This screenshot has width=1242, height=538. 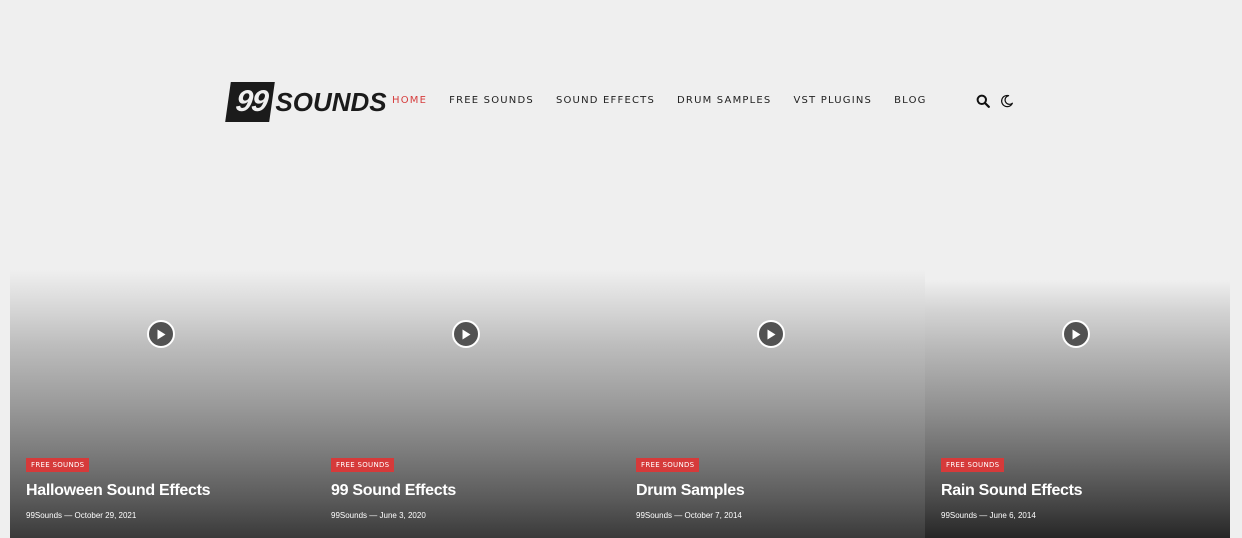 What do you see at coordinates (402, 515) in the screenshot?
I see `post-date: June 3, 2020` at bounding box center [402, 515].